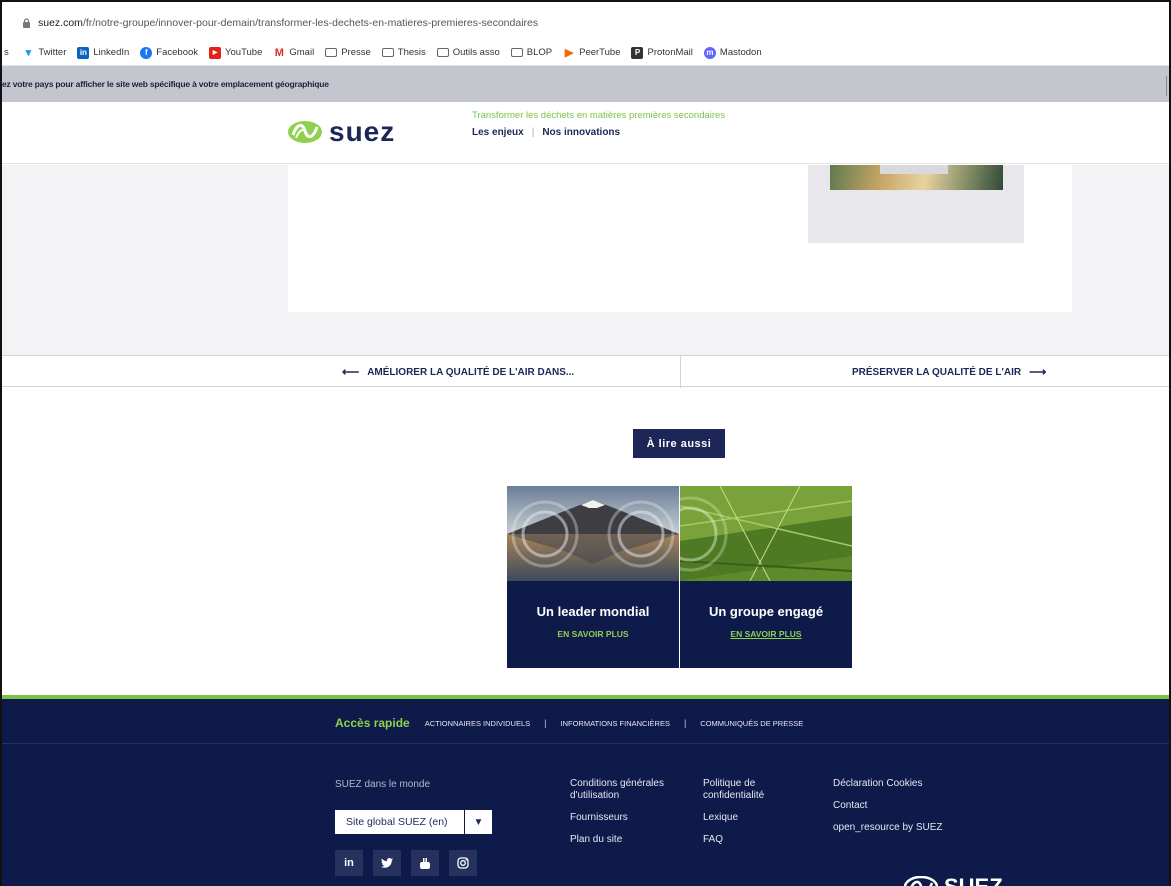  Describe the element at coordinates (477, 723) in the screenshot. I see `quick-link-shareholders: ACTIONNAIRES INDIVIDUELS` at that location.